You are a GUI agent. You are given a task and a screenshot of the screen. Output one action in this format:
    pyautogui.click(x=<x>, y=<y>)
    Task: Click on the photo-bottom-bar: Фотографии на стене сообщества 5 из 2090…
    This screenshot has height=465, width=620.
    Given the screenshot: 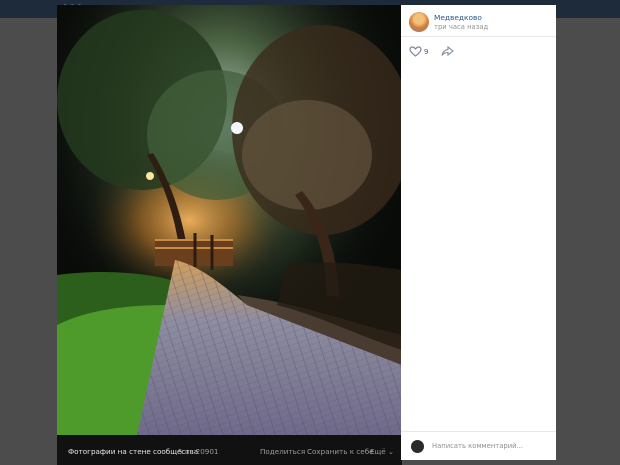 What is the action you would take?
    pyautogui.click(x=229, y=450)
    